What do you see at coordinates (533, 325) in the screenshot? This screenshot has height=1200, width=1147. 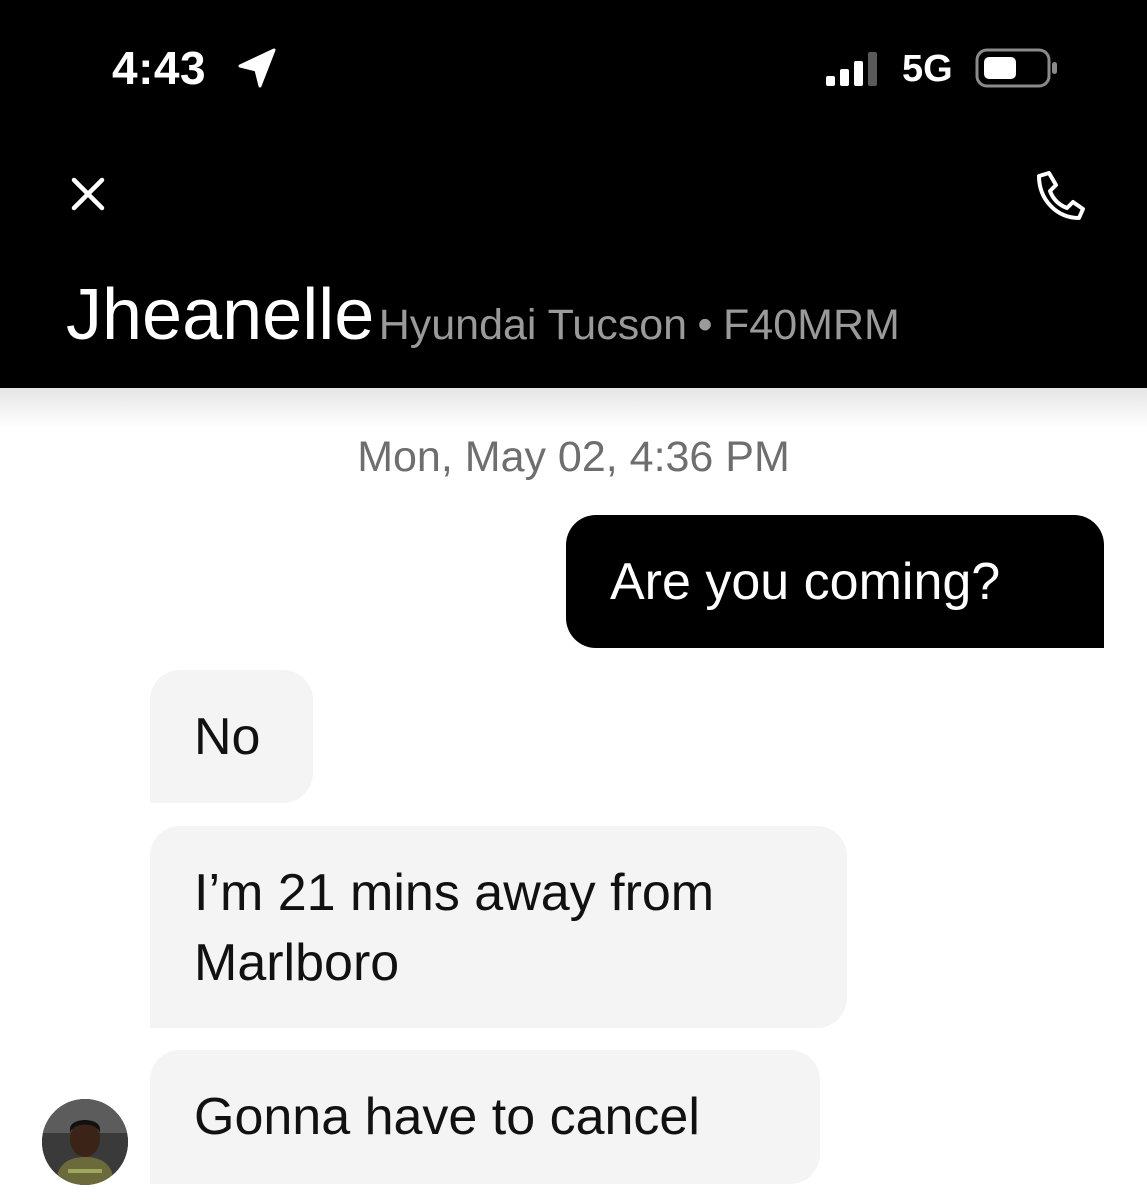 I see `vehicle-model: Hyundai Tucson` at bounding box center [533, 325].